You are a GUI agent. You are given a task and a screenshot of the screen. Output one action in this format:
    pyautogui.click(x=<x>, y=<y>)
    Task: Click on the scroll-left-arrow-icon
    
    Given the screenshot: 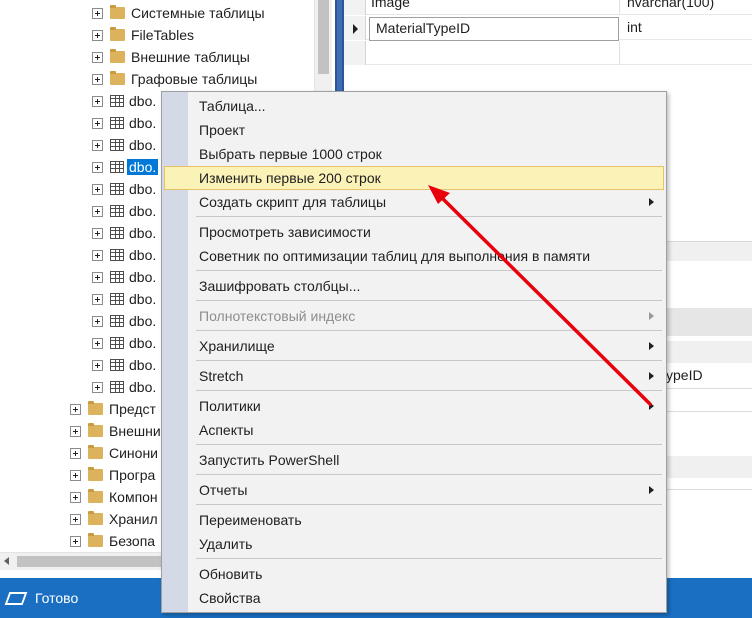 What is the action you would take?
    pyautogui.click(x=6, y=561)
    